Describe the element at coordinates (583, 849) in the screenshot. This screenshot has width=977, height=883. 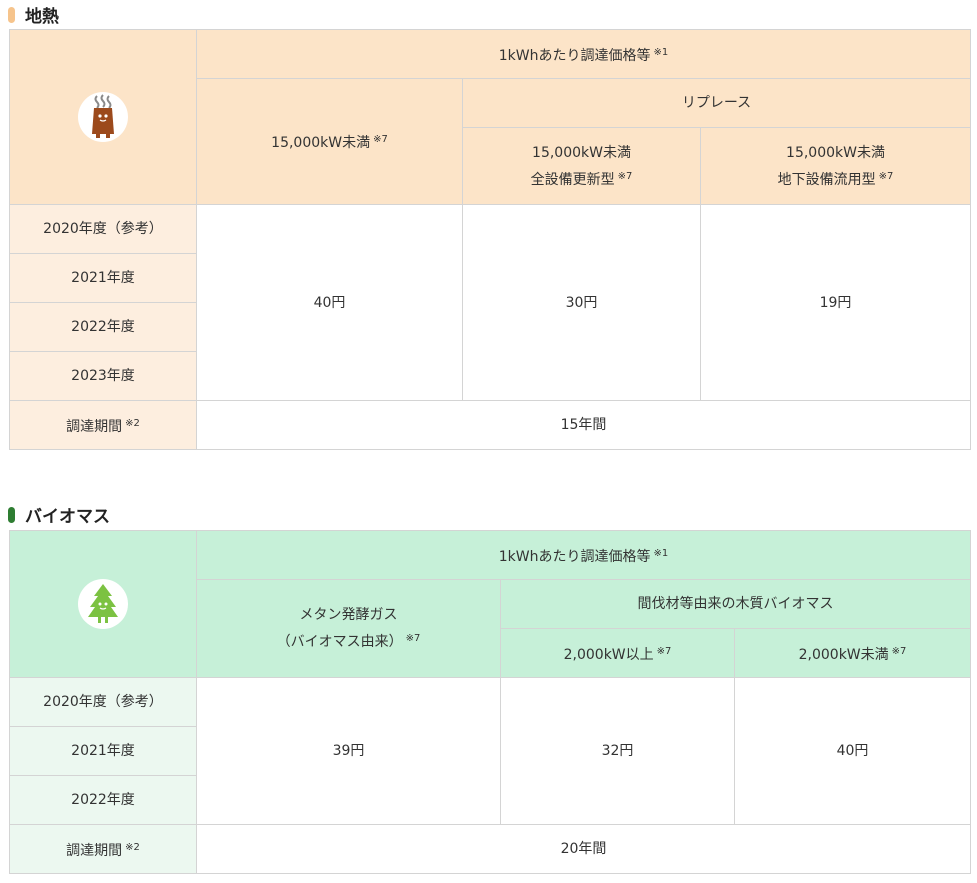
I see `period-value: 20年間` at that location.